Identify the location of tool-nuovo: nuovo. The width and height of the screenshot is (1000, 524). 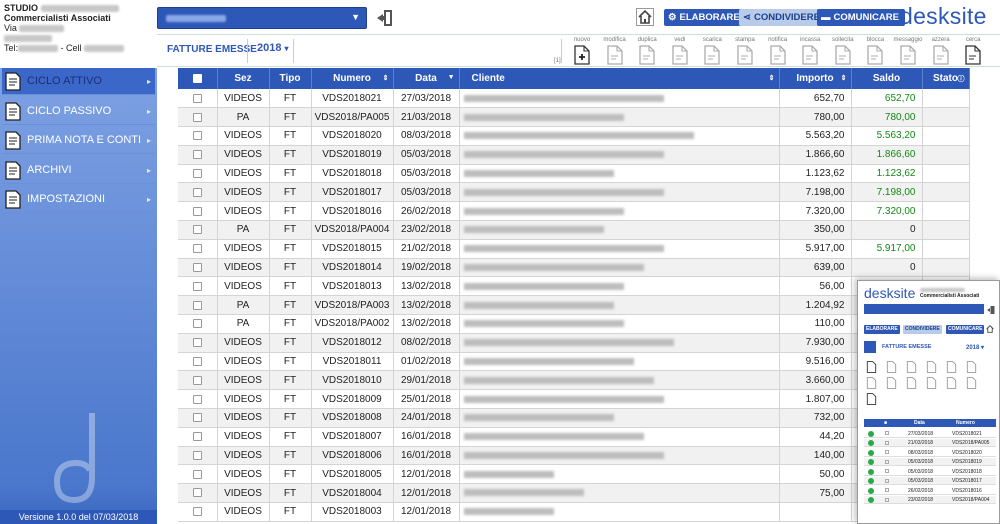
(582, 51).